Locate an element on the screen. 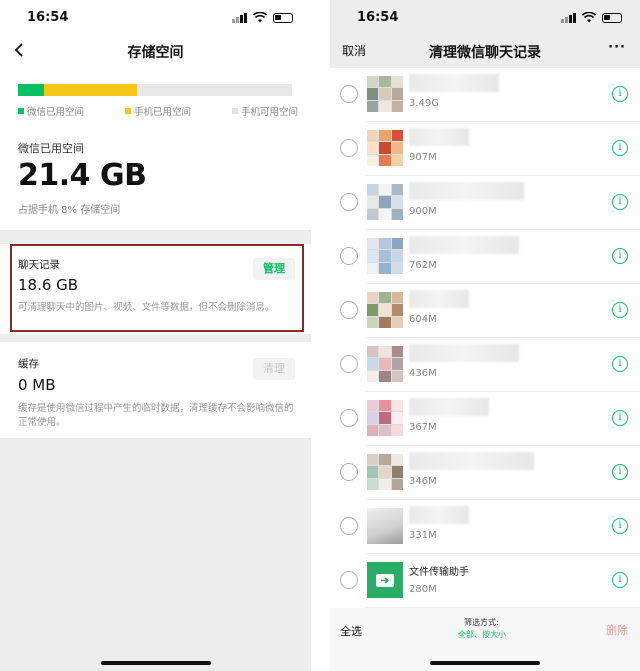 Image resolution: width=640 pixels, height=671 pixels. select-all-button: 全选 is located at coordinates (351, 631).